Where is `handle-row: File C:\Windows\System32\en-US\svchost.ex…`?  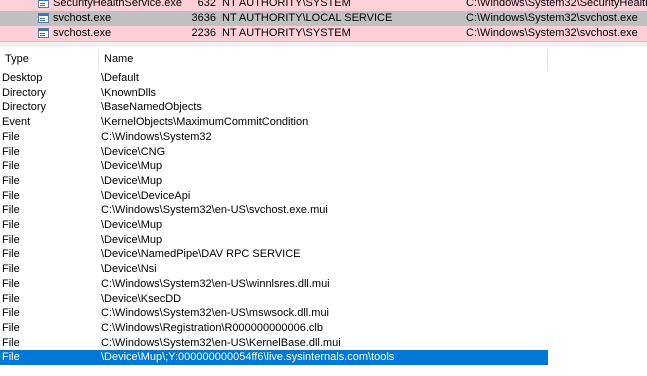
handle-row: File C:\Windows\System32\en-US\svchost.ex… is located at coordinates (323, 210).